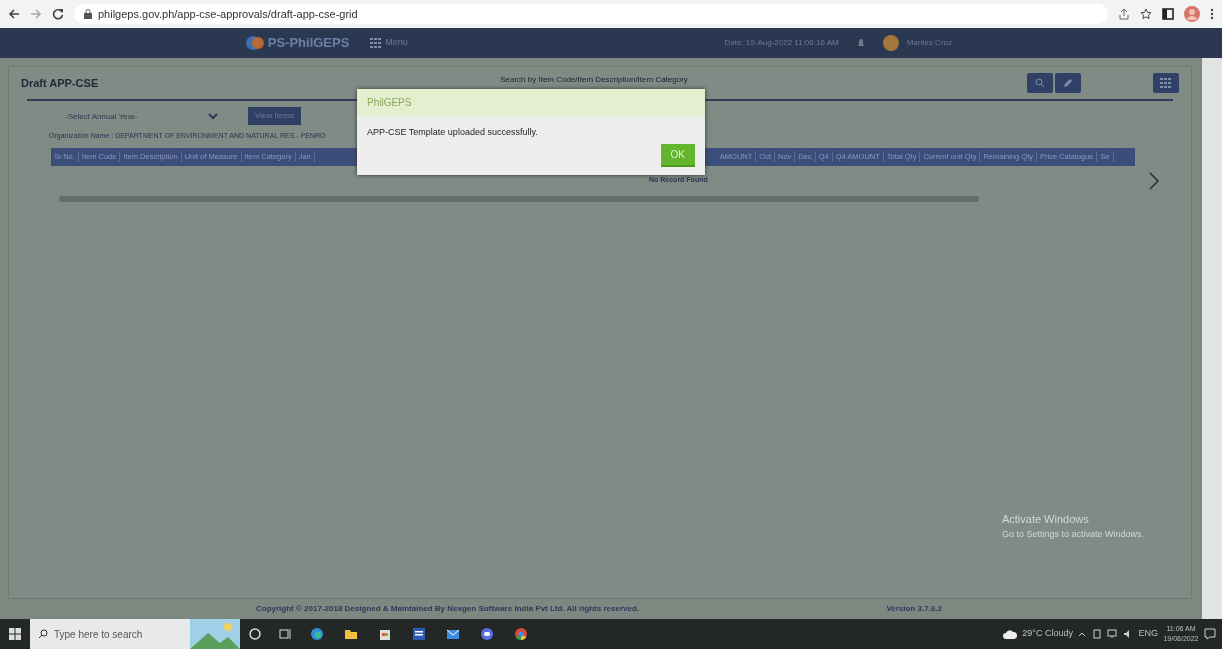 This screenshot has width=1222, height=649. Describe the element at coordinates (1192, 14) in the screenshot. I see `avatar-icon` at that location.